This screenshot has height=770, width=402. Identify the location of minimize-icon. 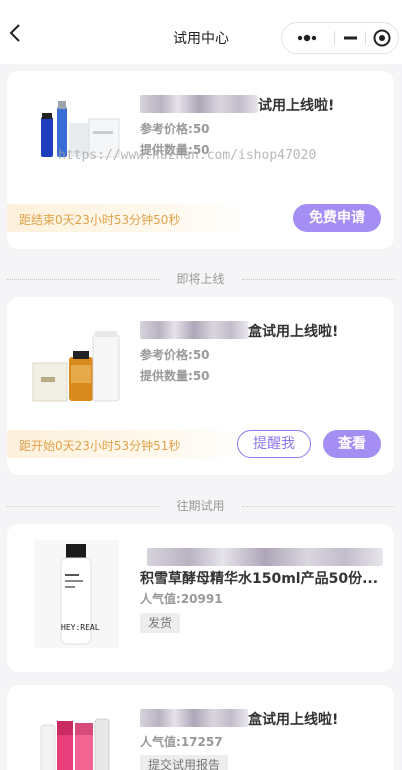
(350, 38).